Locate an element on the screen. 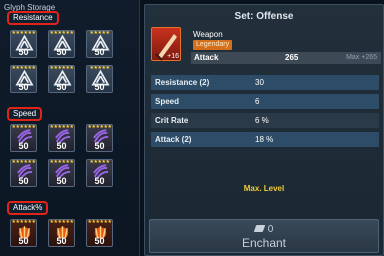 This screenshot has height=256, width=384. attack-glyph-grid: ★★★★★★ 50 ★★★★★★ 50 ★★★★★★ 50 is located at coordinates (61, 233).